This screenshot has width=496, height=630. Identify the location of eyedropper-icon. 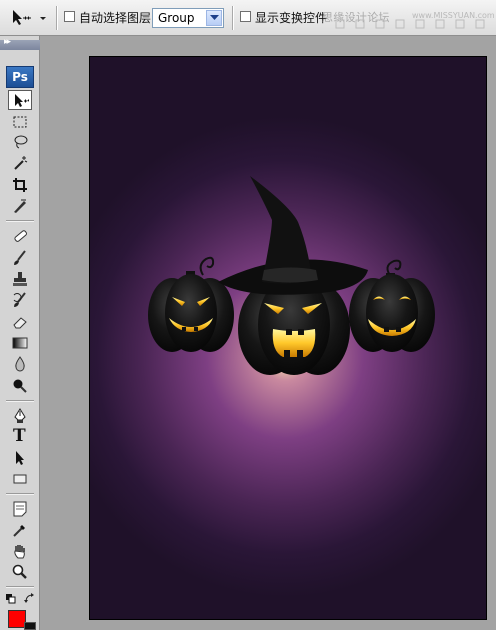
(19, 531).